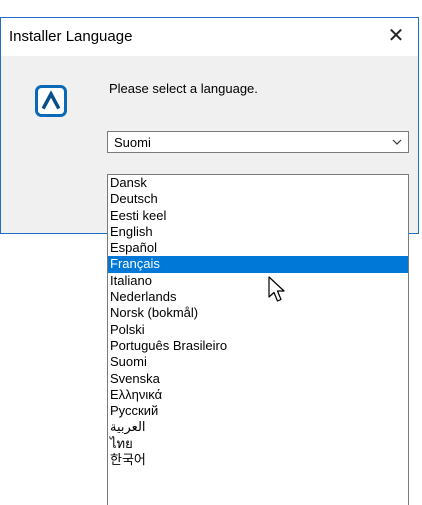 The width and height of the screenshot is (422, 505). I want to click on close-icon: ✕, so click(396, 36).